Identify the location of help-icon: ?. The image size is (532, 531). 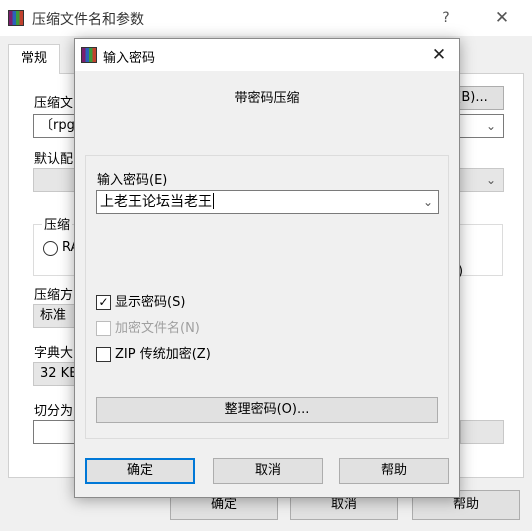
(446, 18).